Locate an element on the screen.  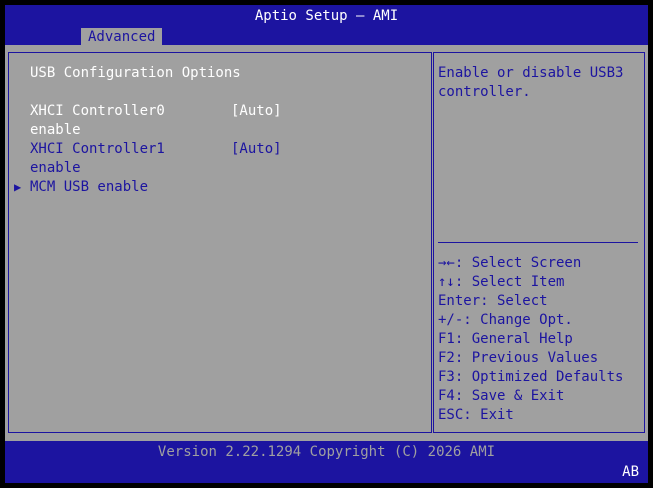
title-bar: Aptio Setup – AMI Advanced is located at coordinates (326, 26).